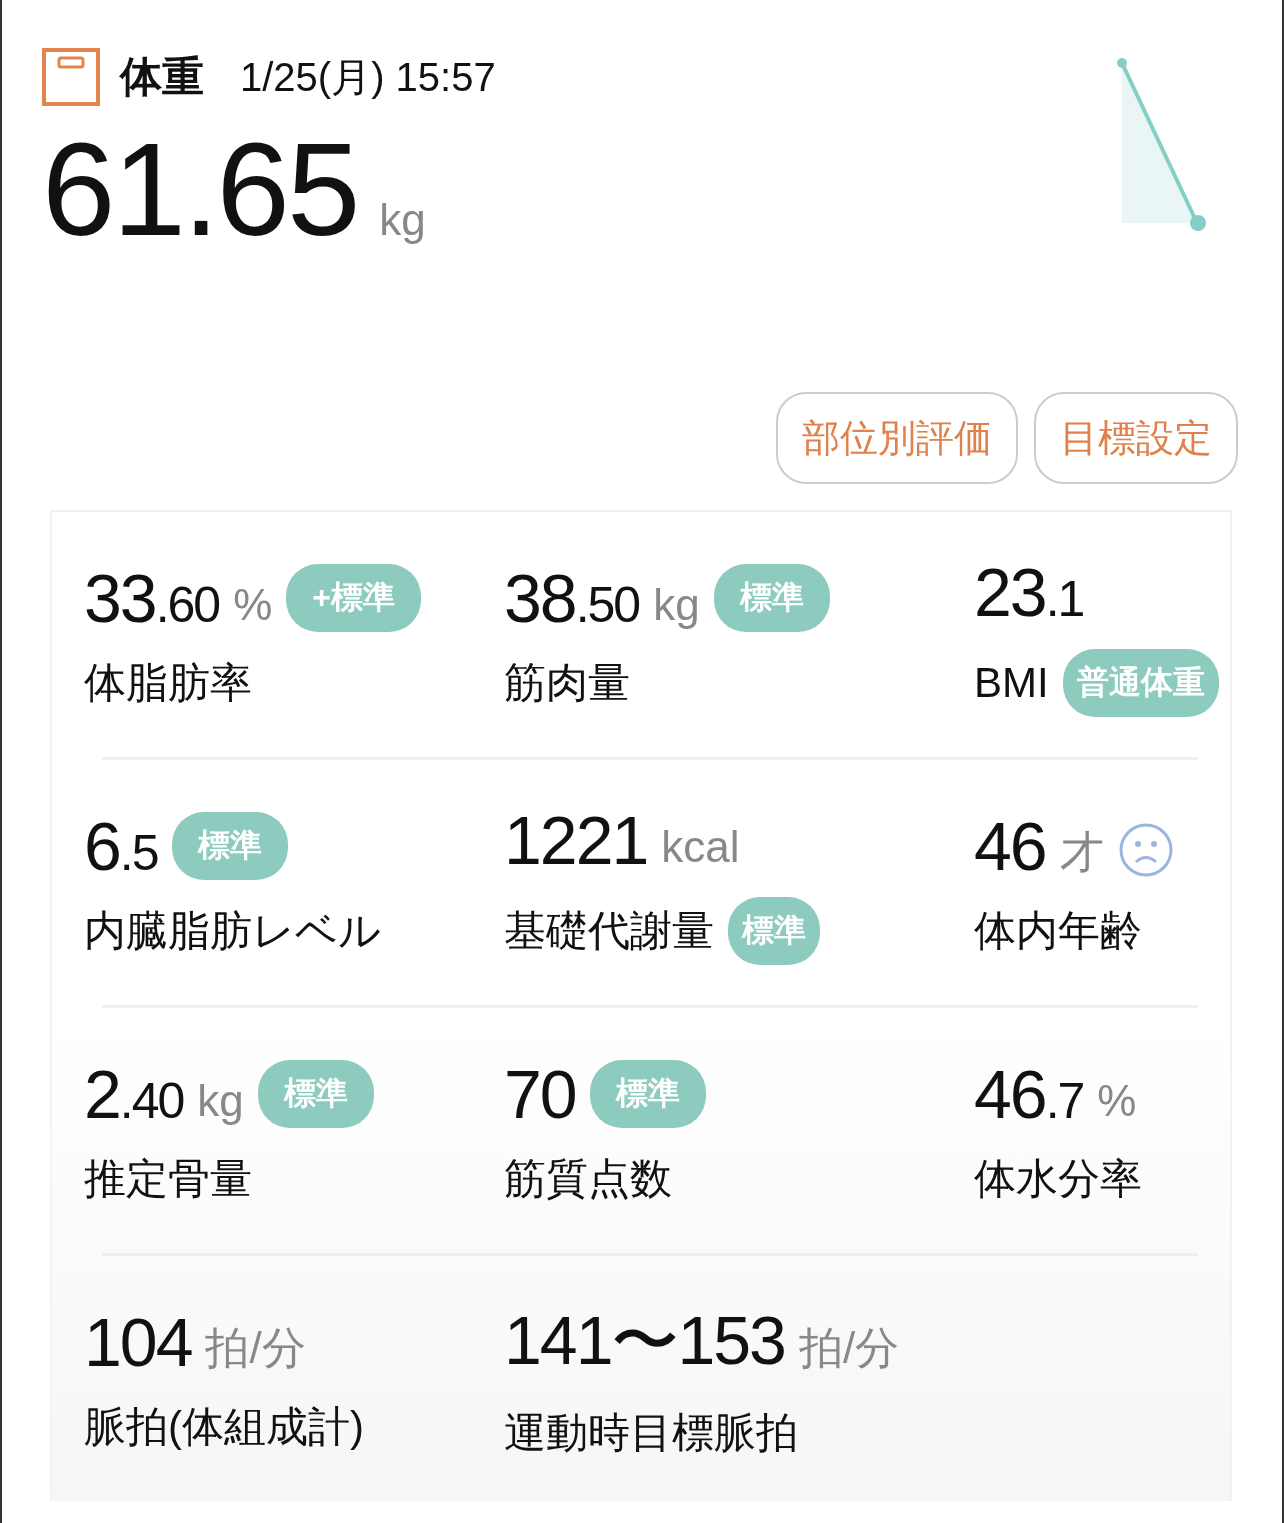  I want to click on weight-title: 体重, so click(162, 77).